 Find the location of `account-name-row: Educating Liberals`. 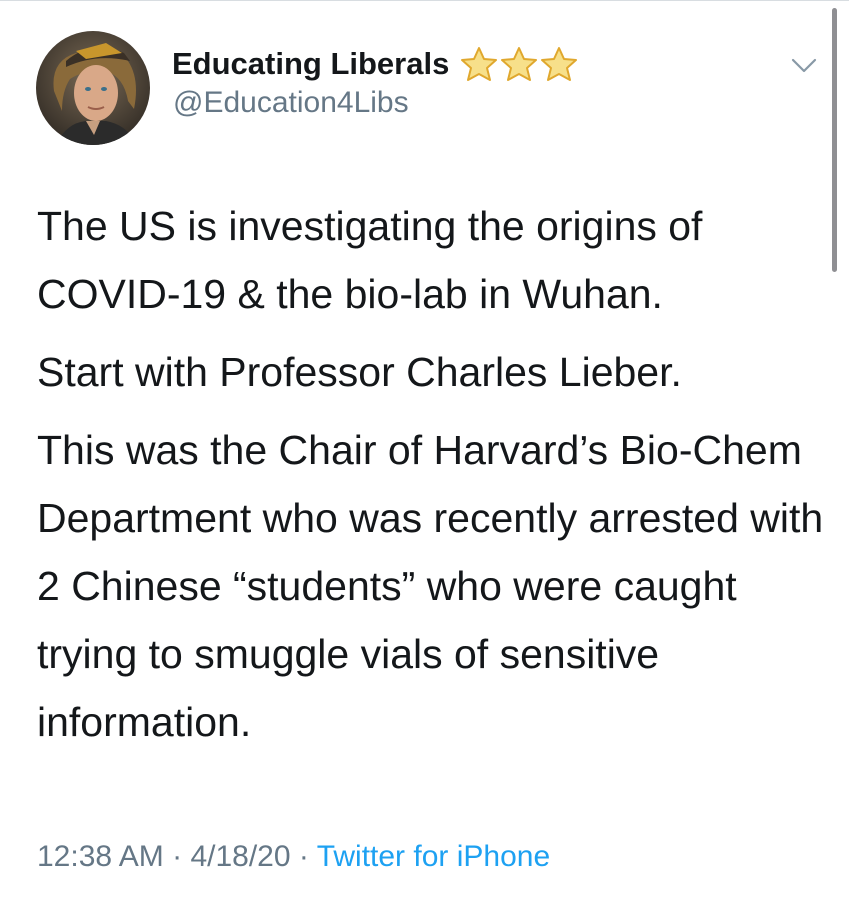

account-name-row: Educating Liberals is located at coordinates (375, 64).